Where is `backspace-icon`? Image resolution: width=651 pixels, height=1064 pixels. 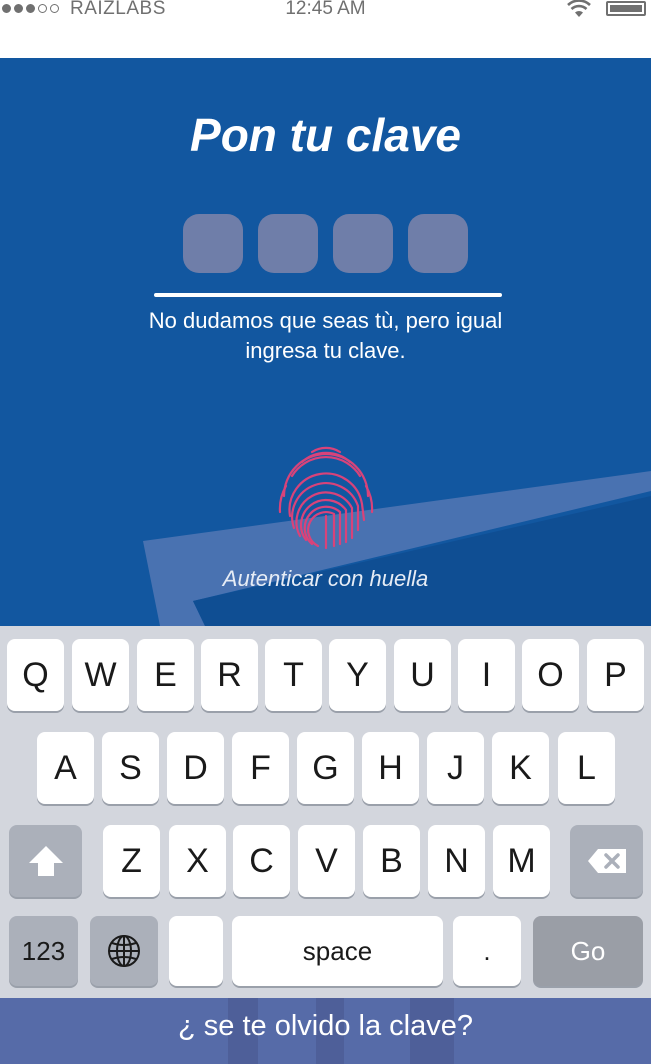
backspace-icon is located at coordinates (606, 861).